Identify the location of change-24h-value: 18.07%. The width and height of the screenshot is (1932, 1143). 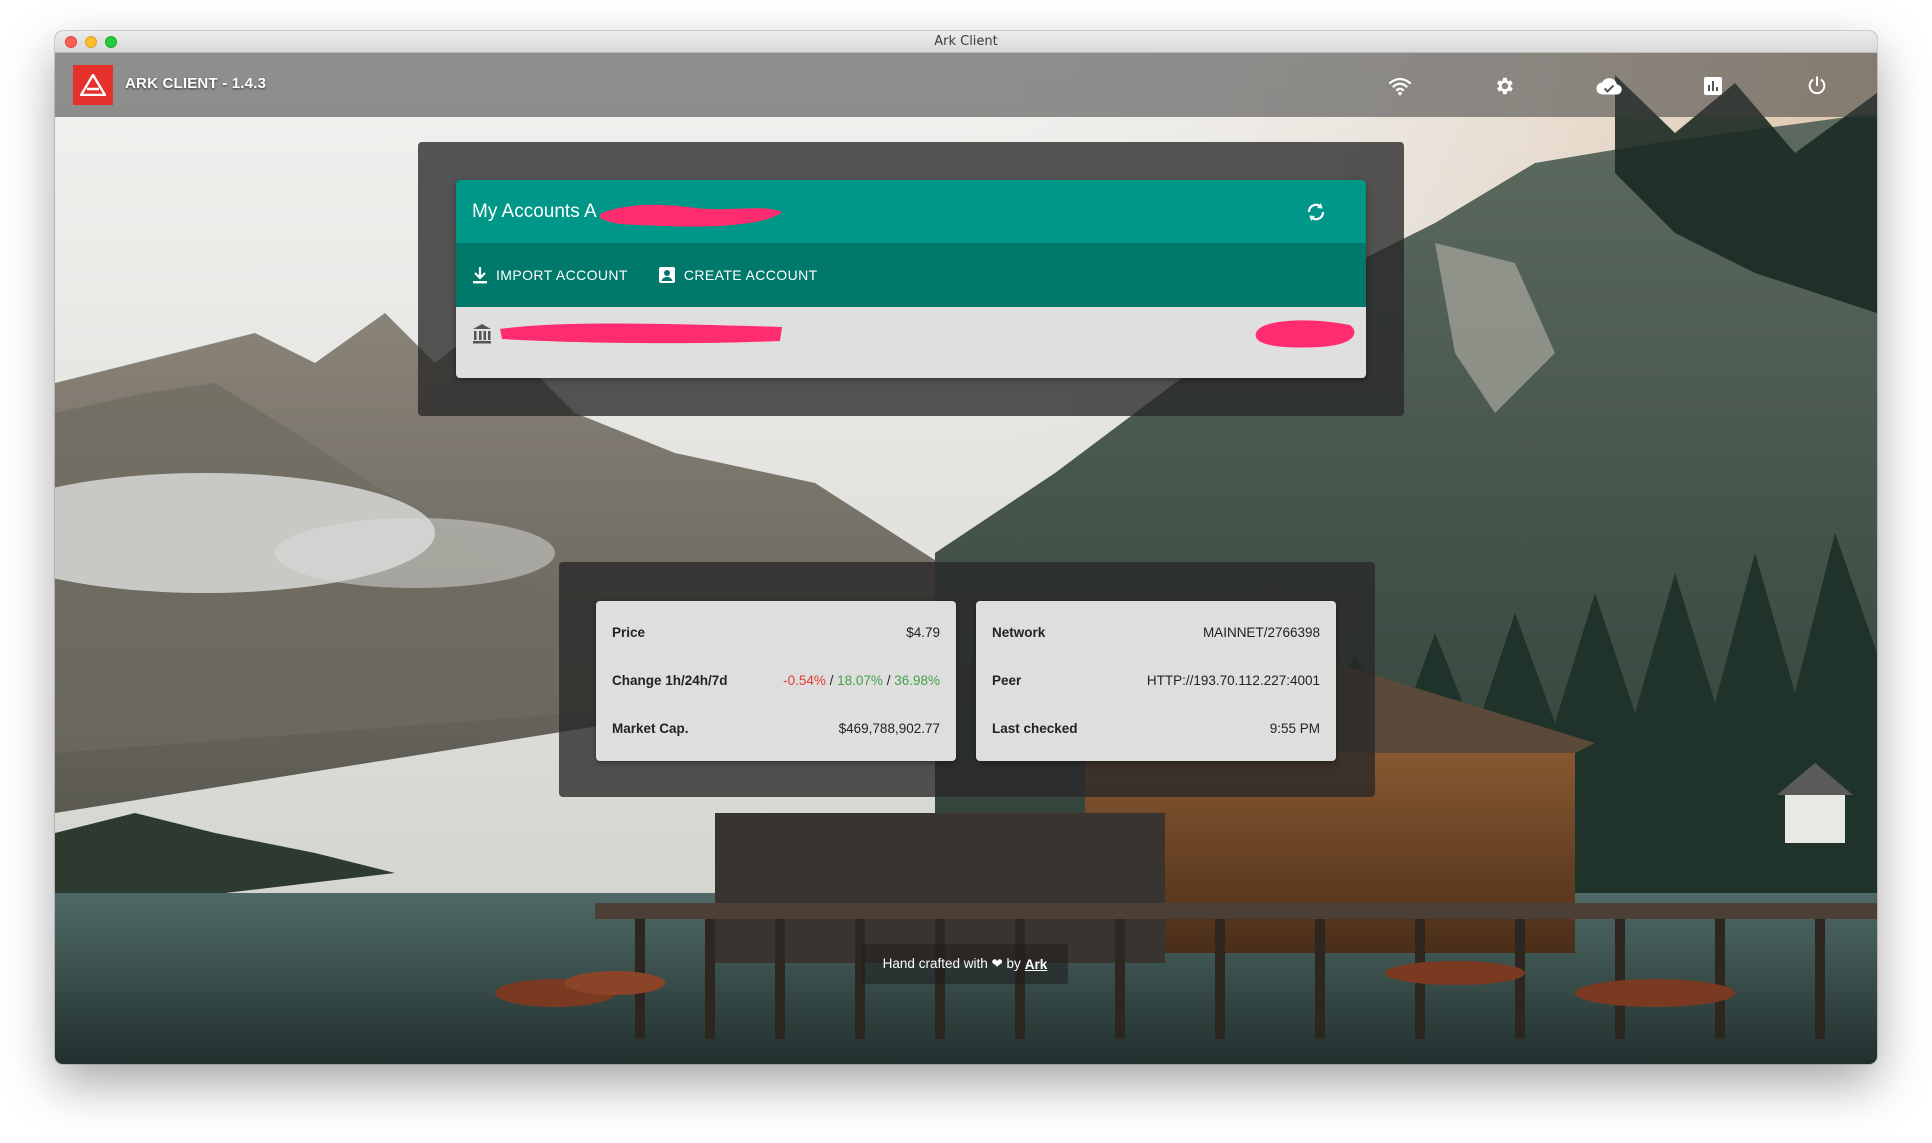
(860, 680).